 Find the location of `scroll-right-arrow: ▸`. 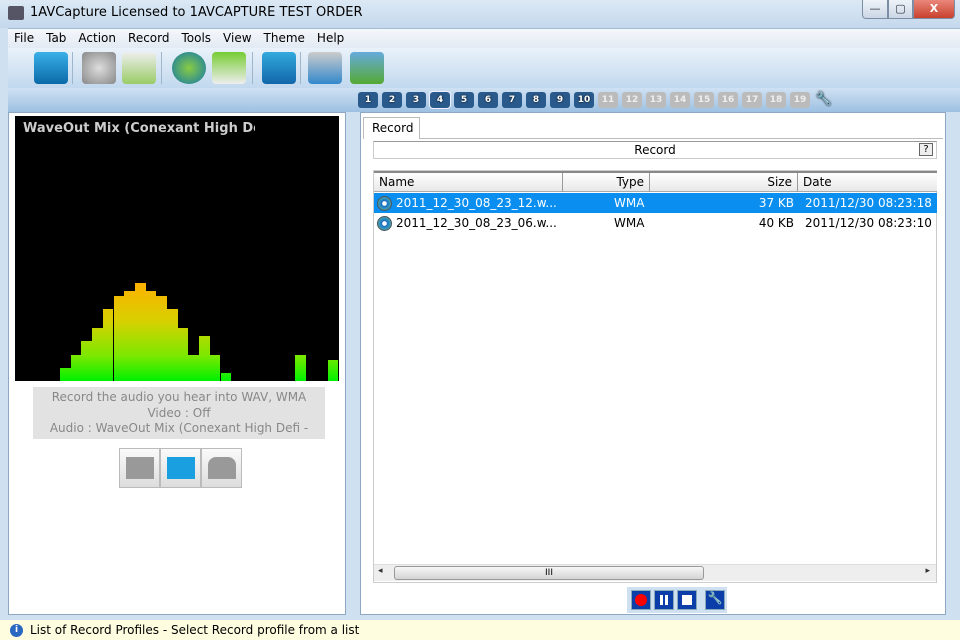

scroll-right-arrow: ▸ is located at coordinates (927, 571).